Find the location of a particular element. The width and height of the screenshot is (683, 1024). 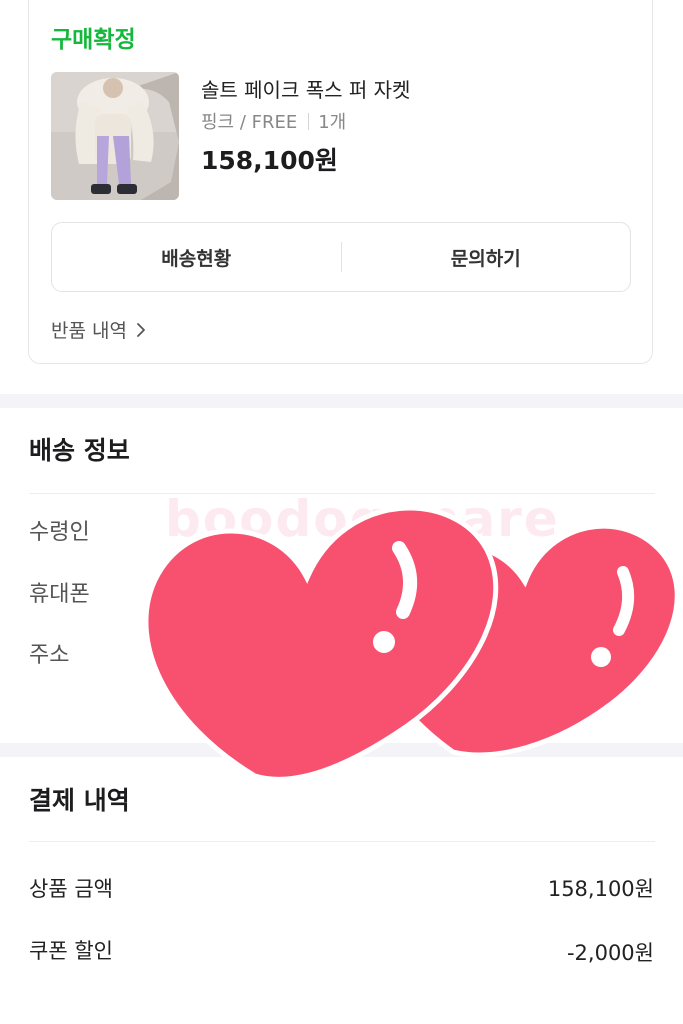

chevron-right-icon is located at coordinates (141, 329).